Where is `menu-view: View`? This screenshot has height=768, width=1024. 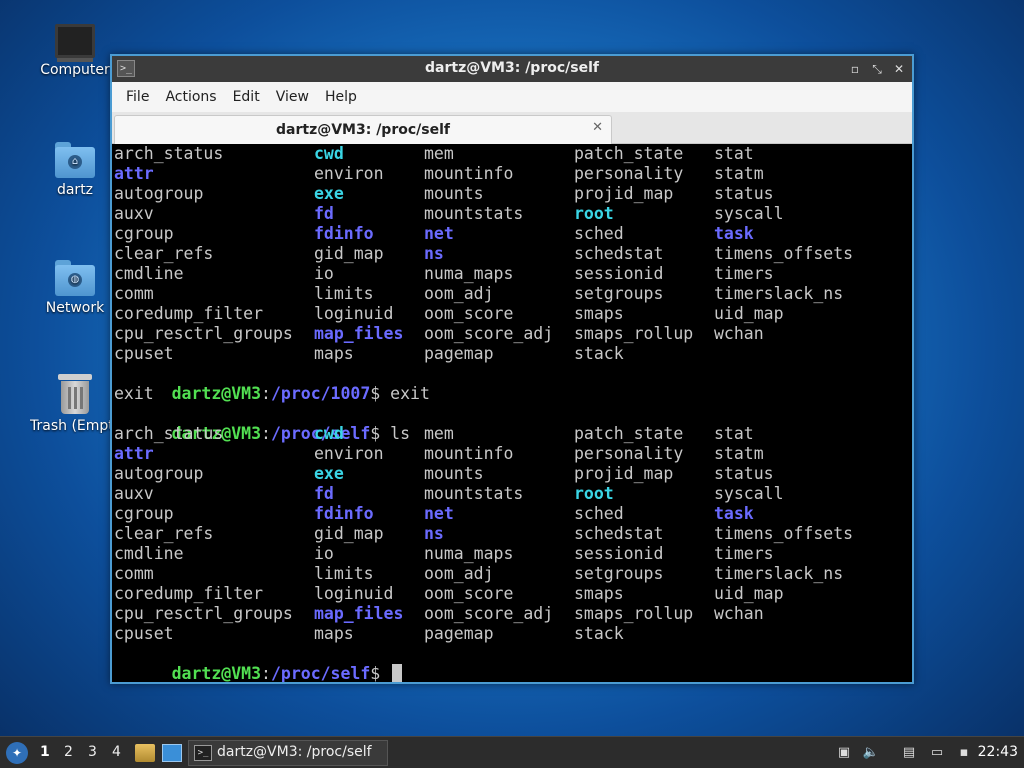 menu-view: View is located at coordinates (292, 97).